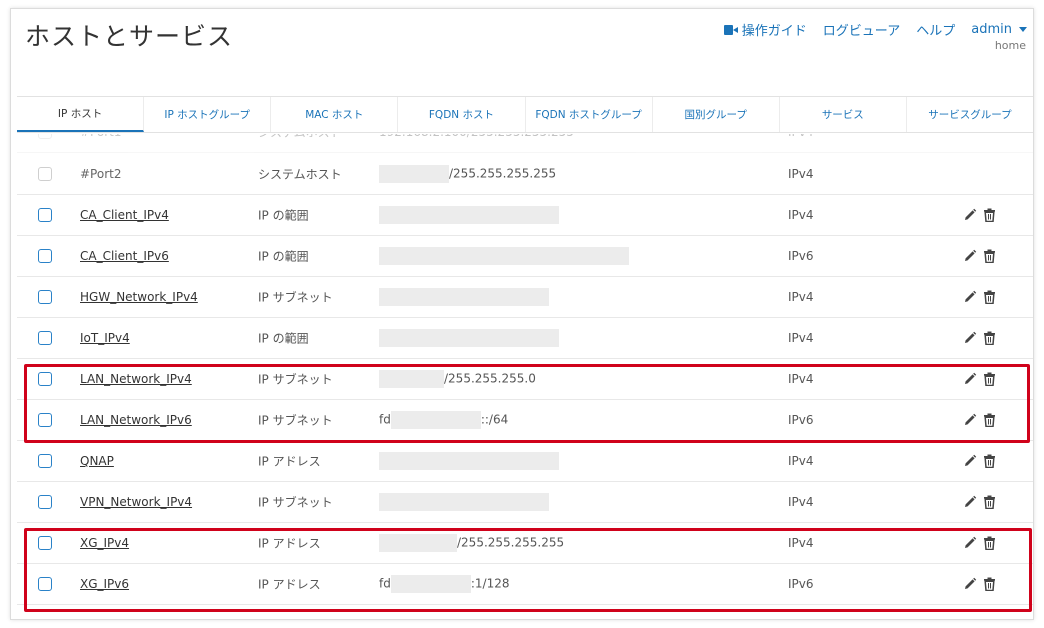 The height and width of the screenshot is (628, 1044). I want to click on table-row: QNAP IP アドレス IPv4, so click(525, 461).